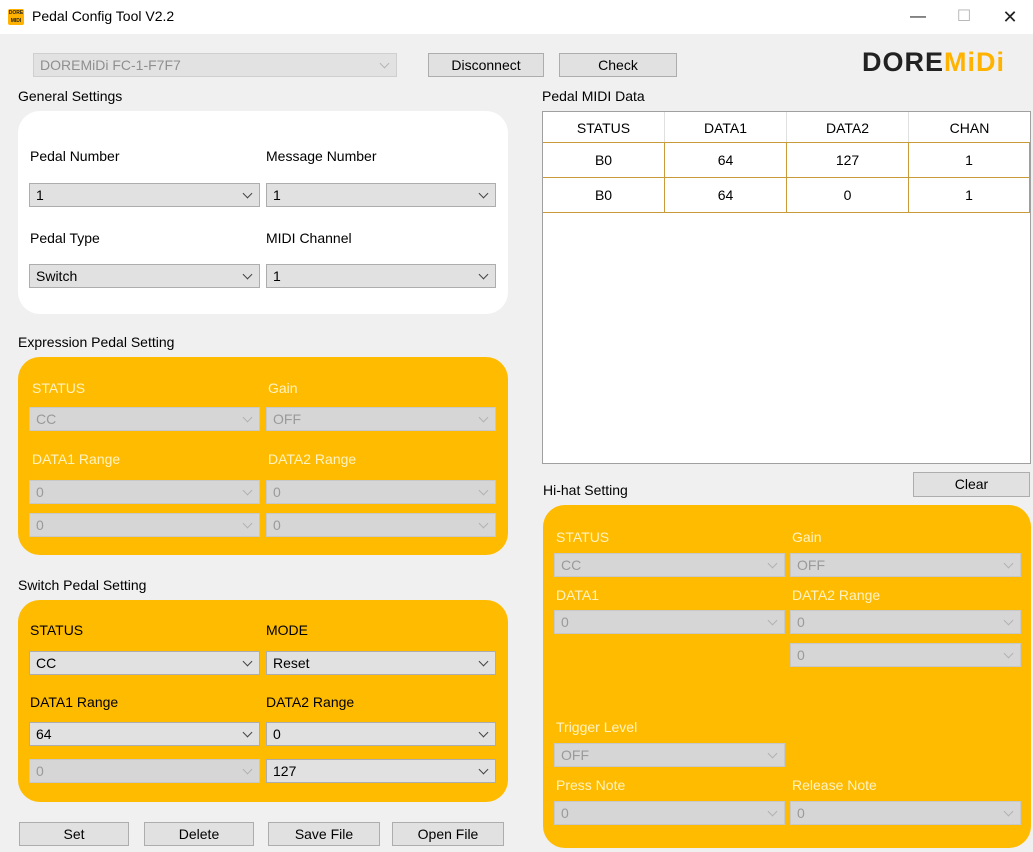 Image resolution: width=1033 pixels, height=852 pixels. Describe the element at coordinates (811, 565) in the screenshot. I see `hihat-gain-value: OFF` at that location.